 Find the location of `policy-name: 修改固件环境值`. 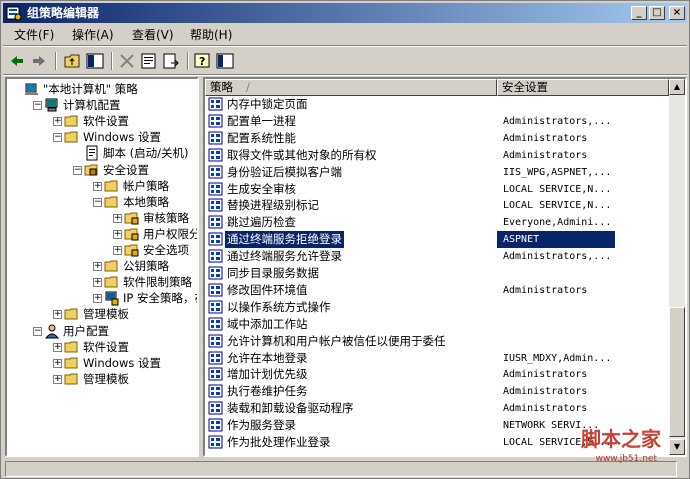

policy-name: 修改固件环境值 is located at coordinates (267, 289).